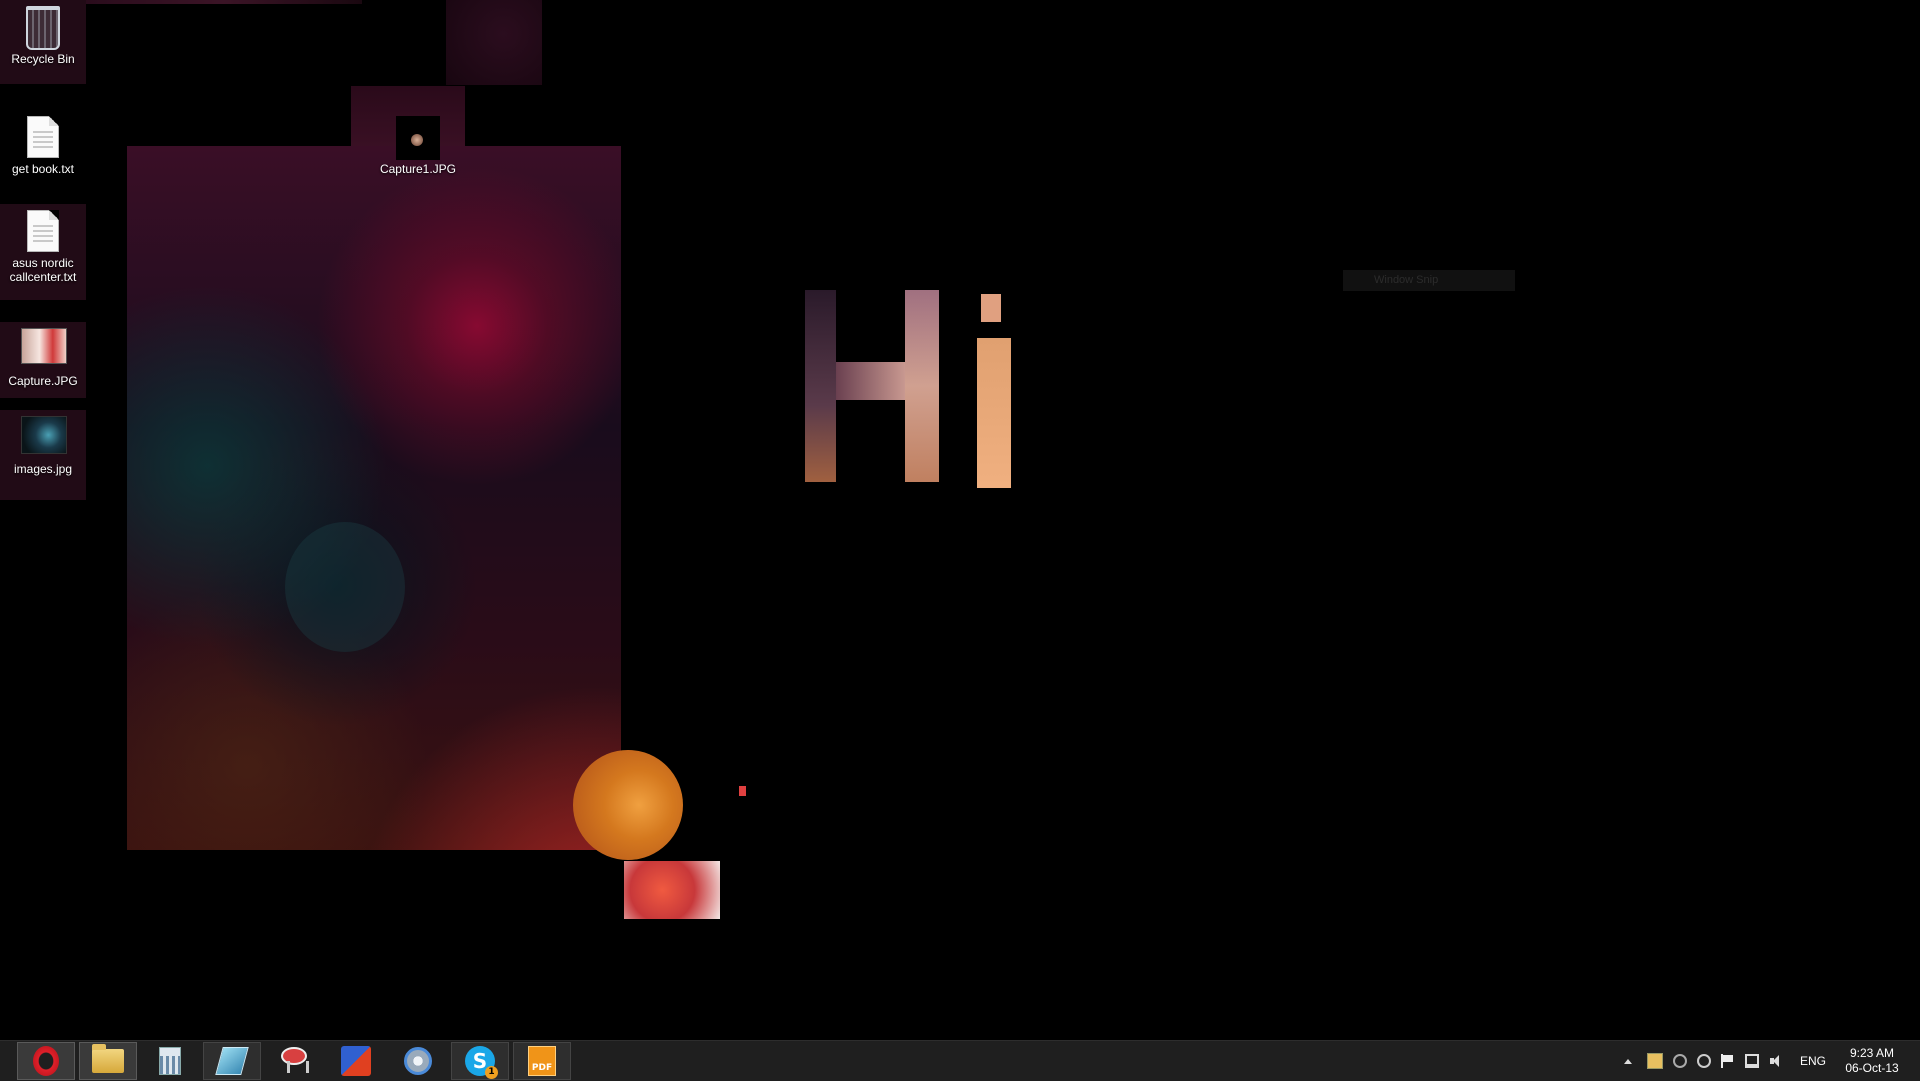  I want to click on taskbar-snipping-tool-button, so click(294, 1061).